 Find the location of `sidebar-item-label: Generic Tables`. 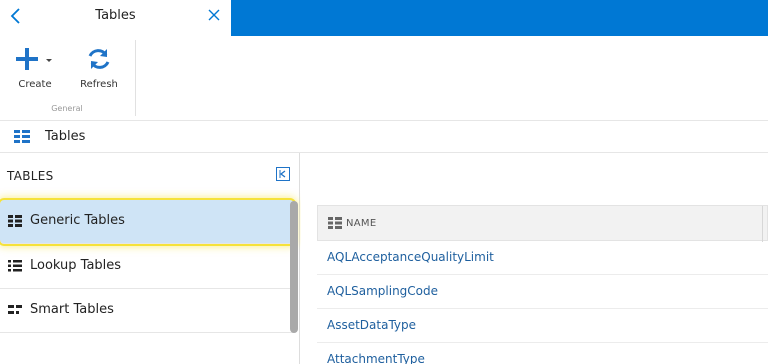

sidebar-item-label: Generic Tables is located at coordinates (77, 220).